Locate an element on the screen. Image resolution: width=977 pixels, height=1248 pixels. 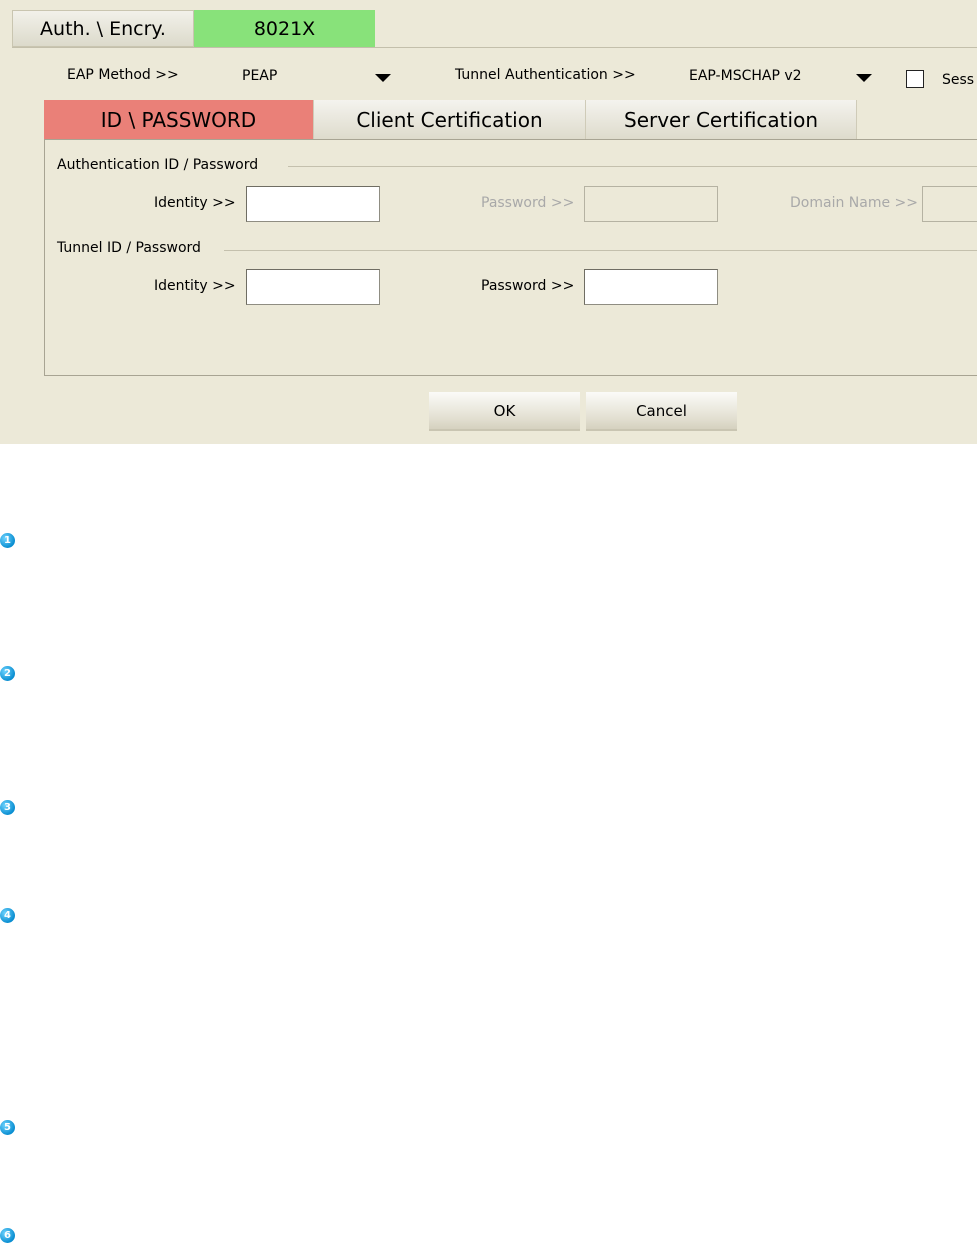
callout-marker-6: 6 is located at coordinates (7, 1235).